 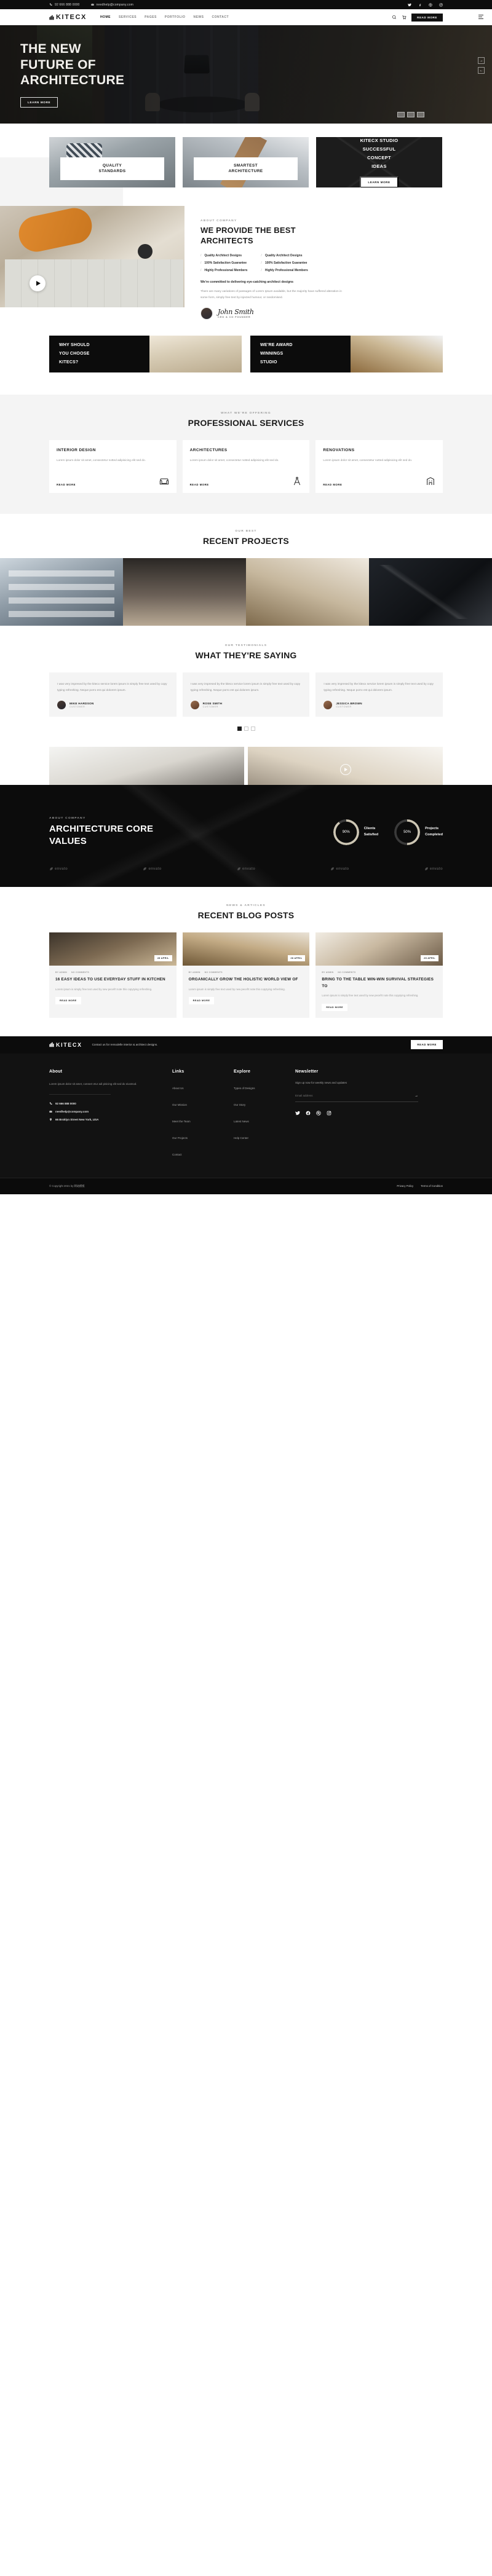 I want to click on blog-post-comments: NO COMMENTS, so click(x=80, y=973).